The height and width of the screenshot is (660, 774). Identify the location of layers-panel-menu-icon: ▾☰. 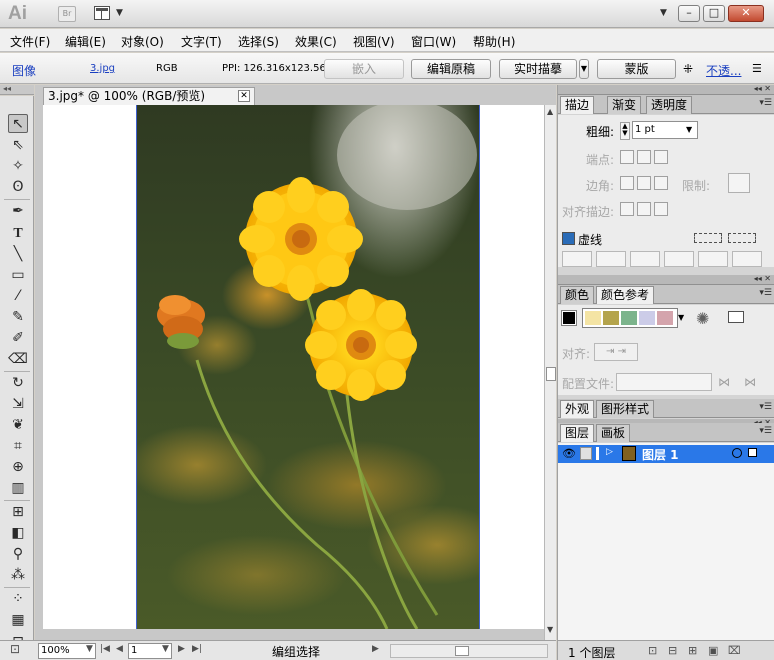
(765, 431).